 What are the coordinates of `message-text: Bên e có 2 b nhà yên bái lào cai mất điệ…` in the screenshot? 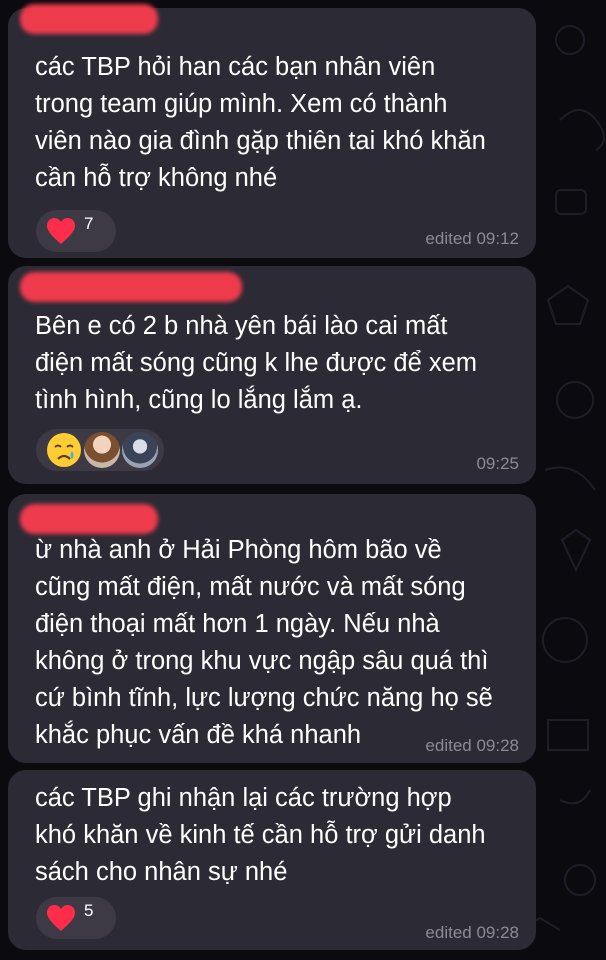 It's located at (256, 363).